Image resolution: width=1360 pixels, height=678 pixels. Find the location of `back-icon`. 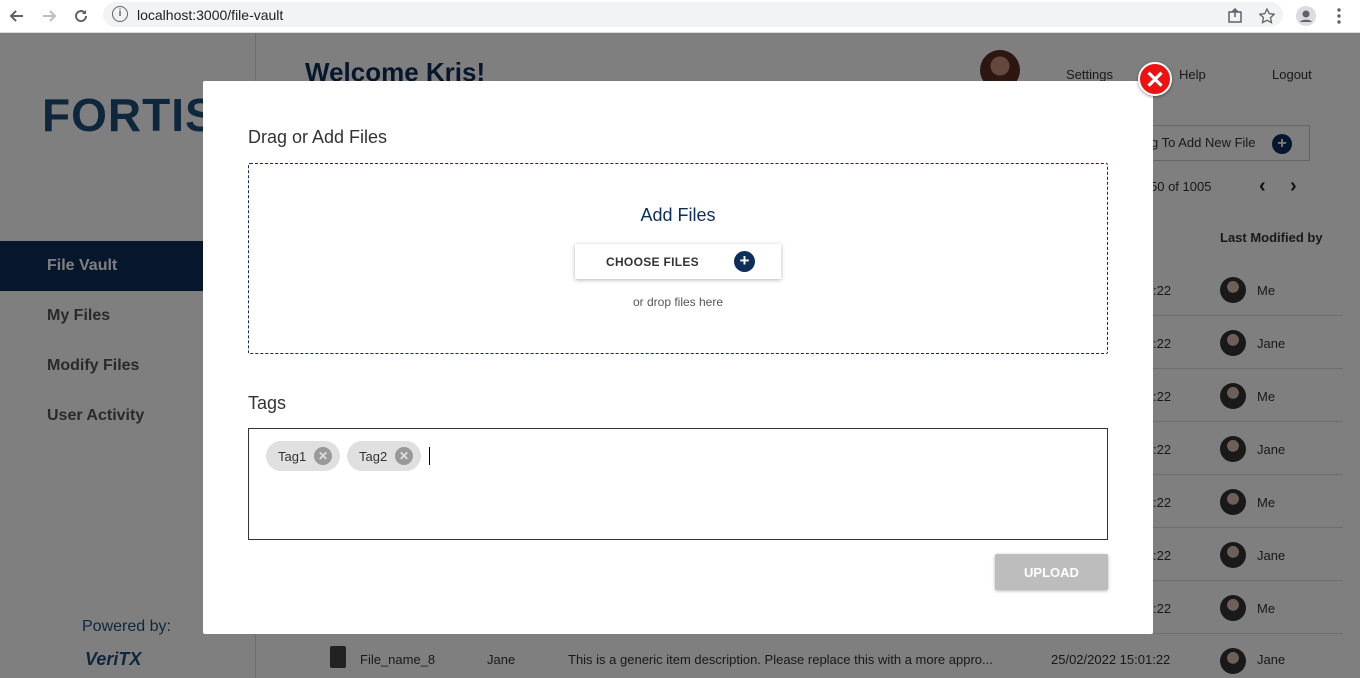

back-icon is located at coordinates (17, 16).